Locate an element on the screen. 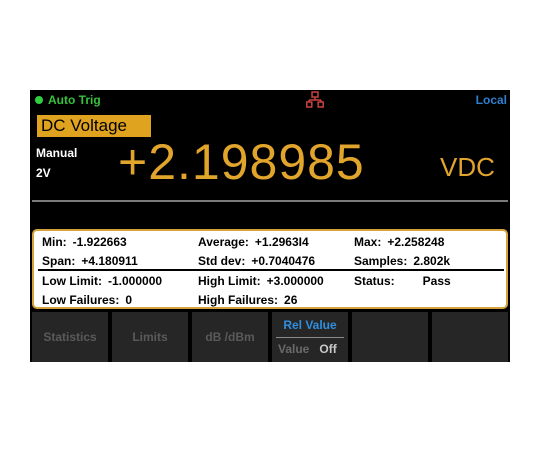 The height and width of the screenshot is (450, 540). statistics-softkey: Statistics is located at coordinates (70, 337).